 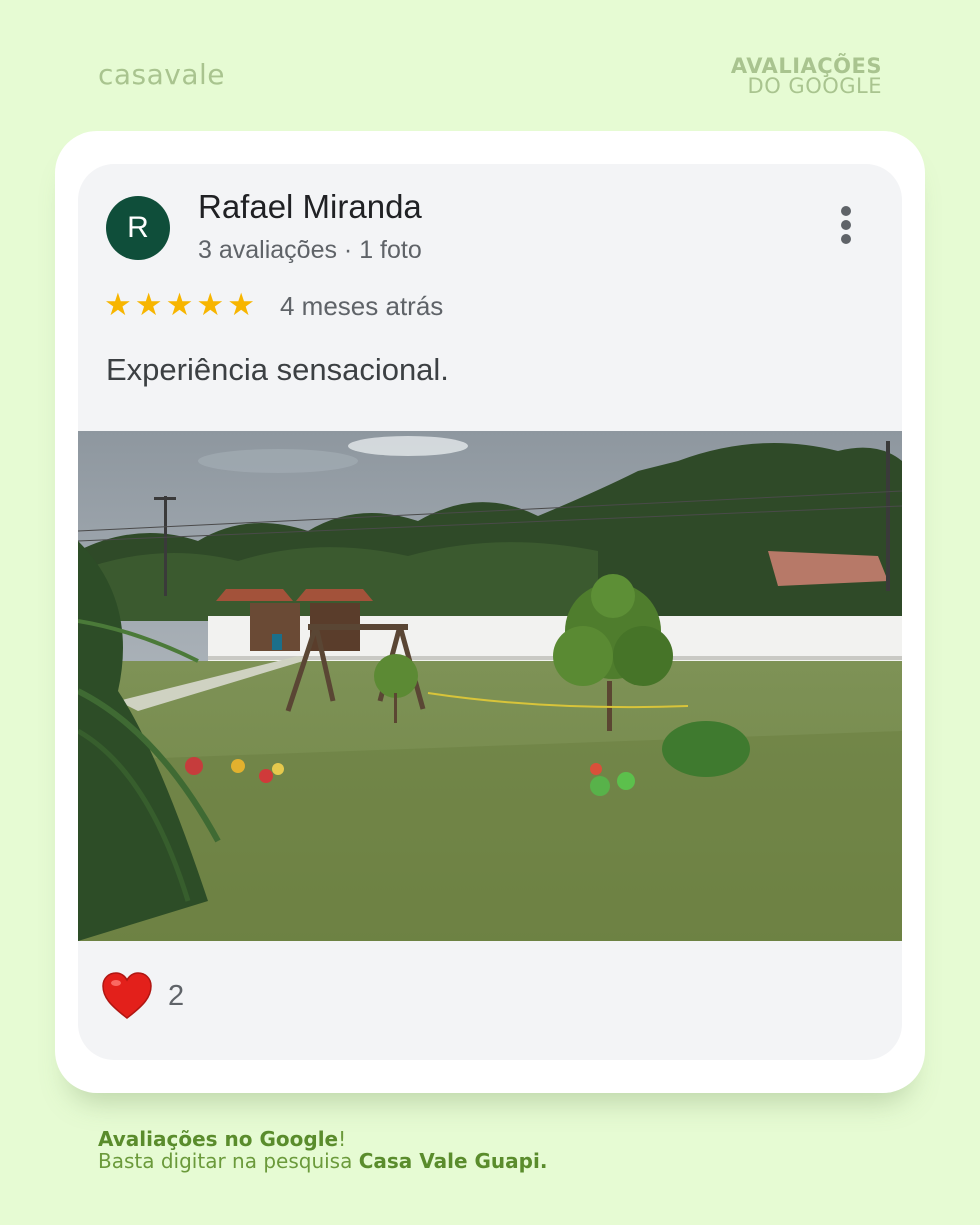 I want to click on likes: 2, so click(x=142, y=996).